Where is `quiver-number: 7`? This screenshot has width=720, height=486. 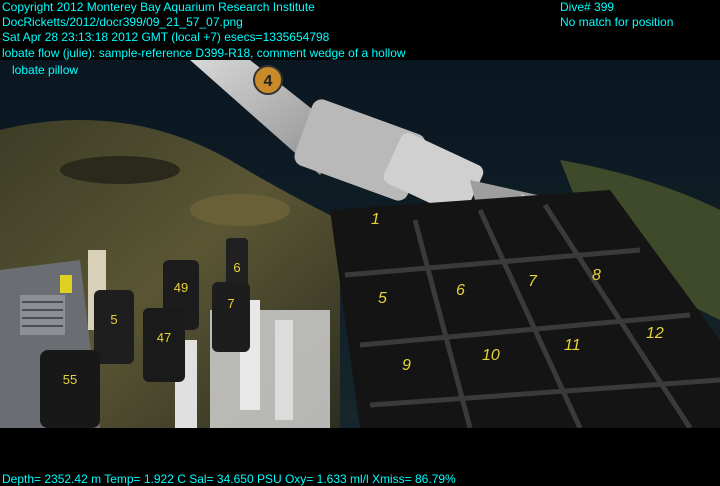 quiver-number: 7 is located at coordinates (533, 281).